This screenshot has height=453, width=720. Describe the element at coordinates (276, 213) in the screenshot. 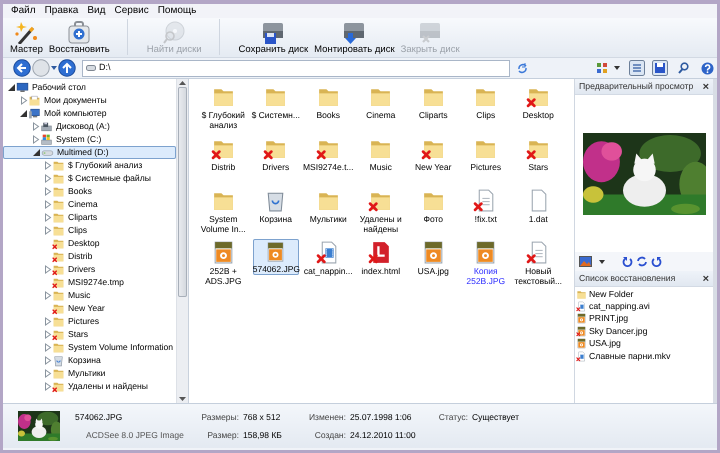

I see `file-item: Корзина` at that location.